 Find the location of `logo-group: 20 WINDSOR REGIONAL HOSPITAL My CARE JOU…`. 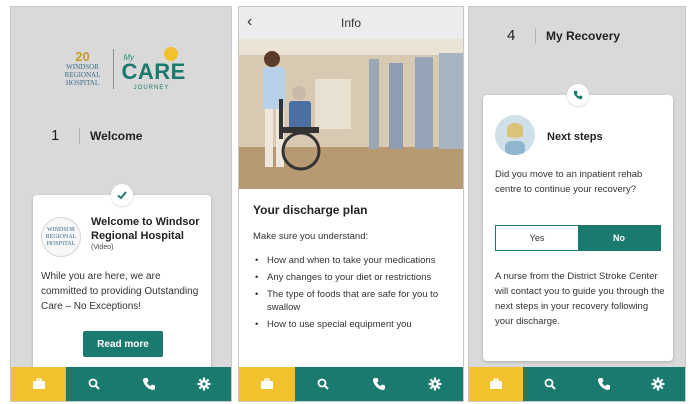

logo-group: 20 WINDSOR REGIONAL HOSPITAL My CARE JOU… is located at coordinates (121, 69).